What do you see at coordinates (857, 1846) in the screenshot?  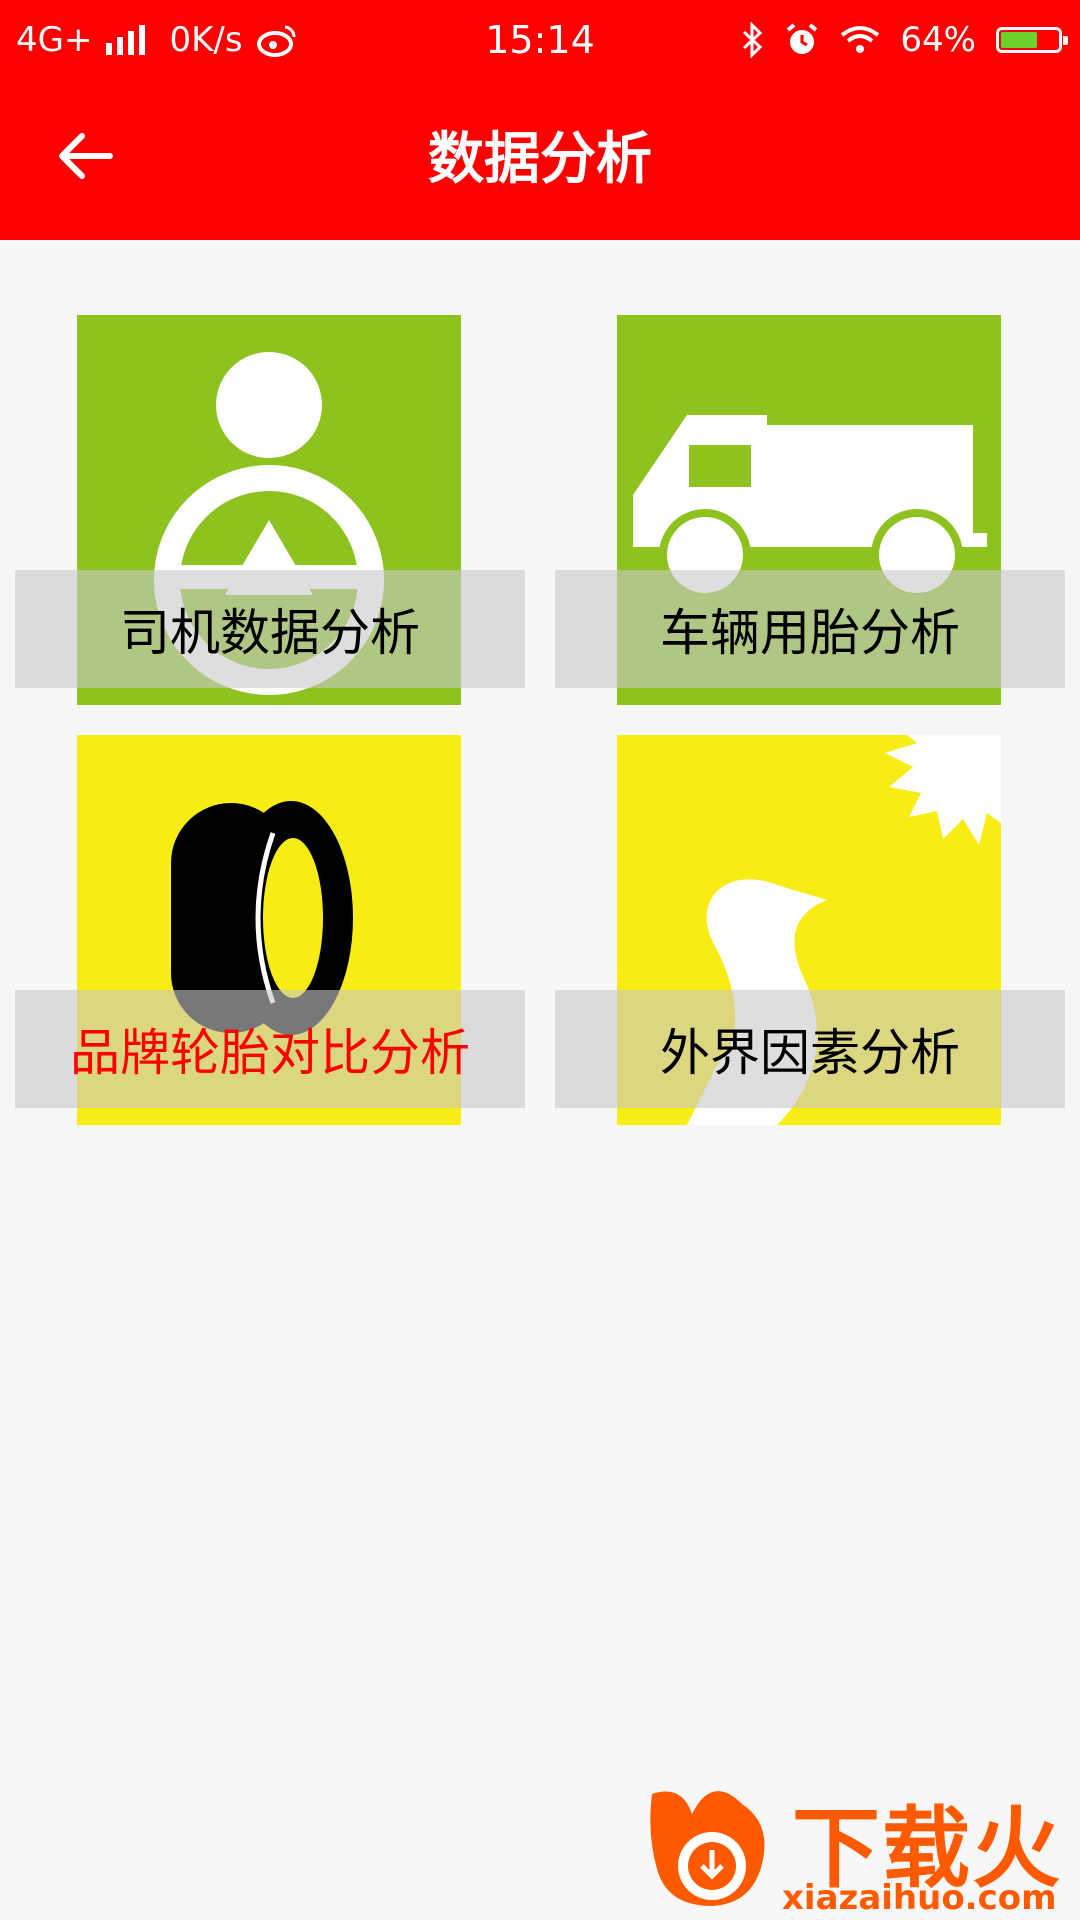 I see `watermark-logo: 下载火 xiazaihuo.com` at bounding box center [857, 1846].